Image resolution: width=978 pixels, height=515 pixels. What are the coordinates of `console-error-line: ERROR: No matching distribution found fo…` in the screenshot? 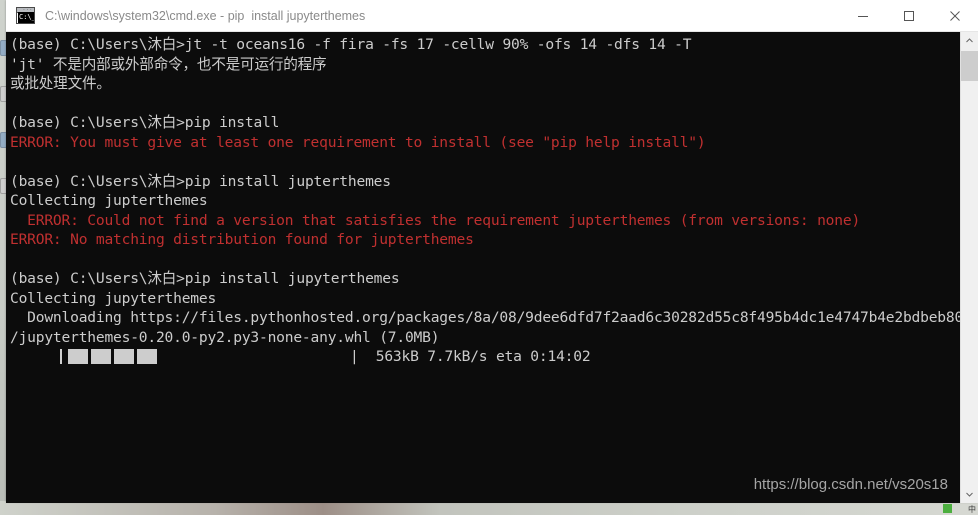 It's located at (242, 239).